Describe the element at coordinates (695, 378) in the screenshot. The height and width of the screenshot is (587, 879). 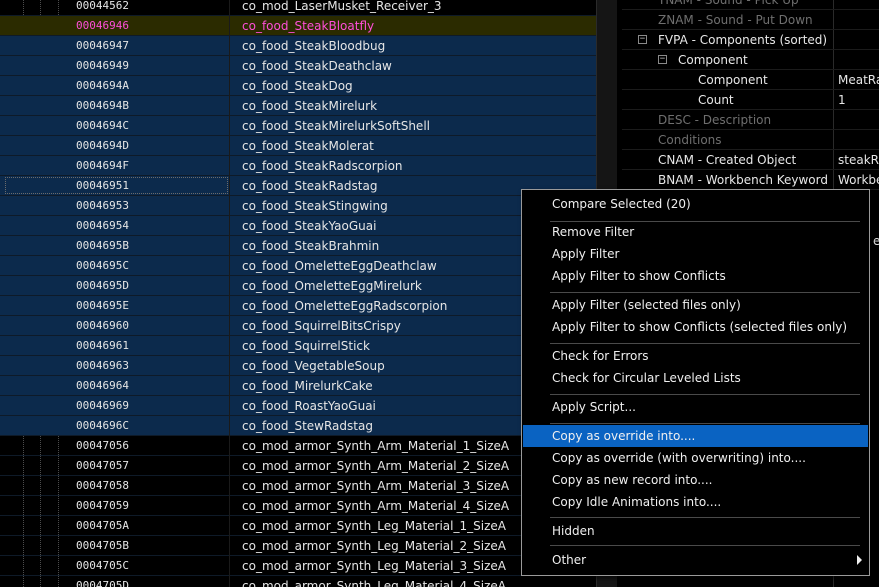
I see `menu-item-check-circular-leveled-lists: Check for Circular Leveled Lists` at that location.